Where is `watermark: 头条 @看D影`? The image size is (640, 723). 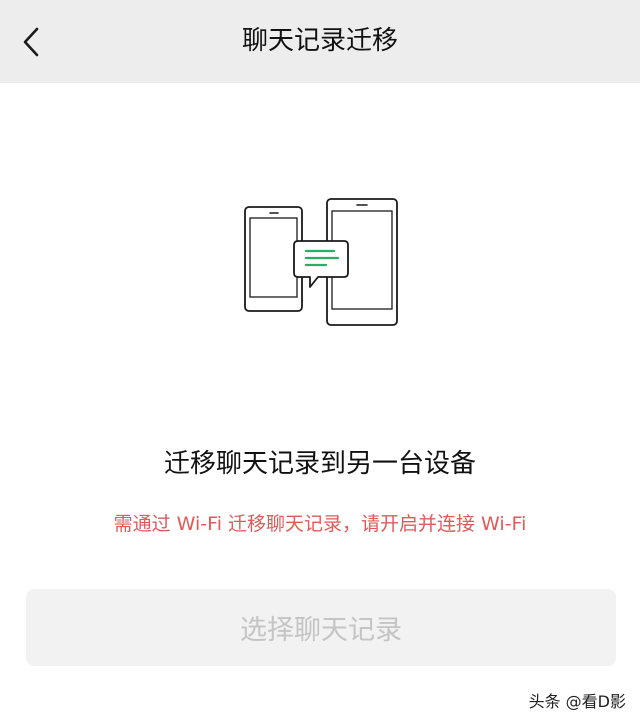
watermark: 头条 @看D影 is located at coordinates (577, 701).